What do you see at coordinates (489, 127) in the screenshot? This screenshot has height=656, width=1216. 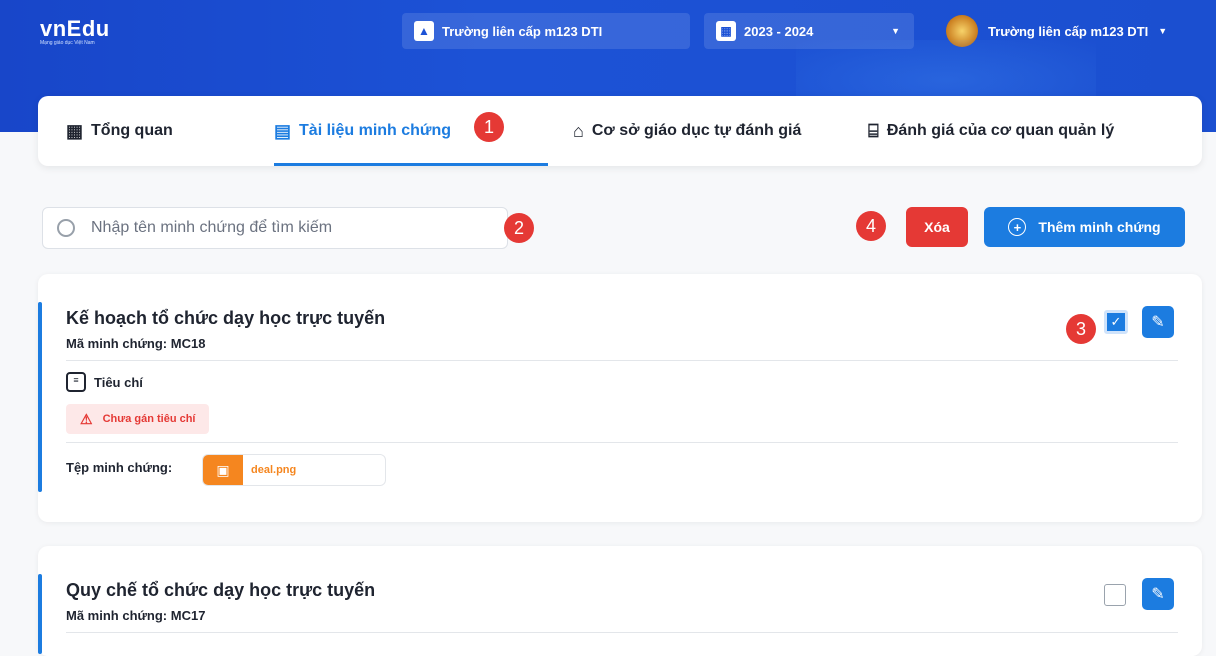 I see `annotation-badge-1: 1` at bounding box center [489, 127].